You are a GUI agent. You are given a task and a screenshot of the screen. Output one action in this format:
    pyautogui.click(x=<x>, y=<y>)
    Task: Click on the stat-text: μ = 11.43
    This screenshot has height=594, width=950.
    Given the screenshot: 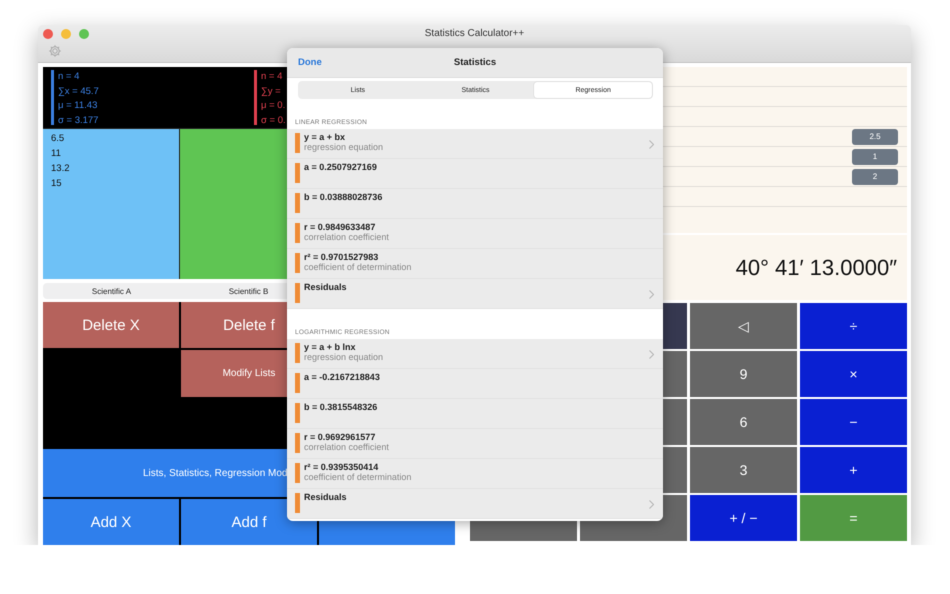 What is the action you would take?
    pyautogui.click(x=78, y=106)
    